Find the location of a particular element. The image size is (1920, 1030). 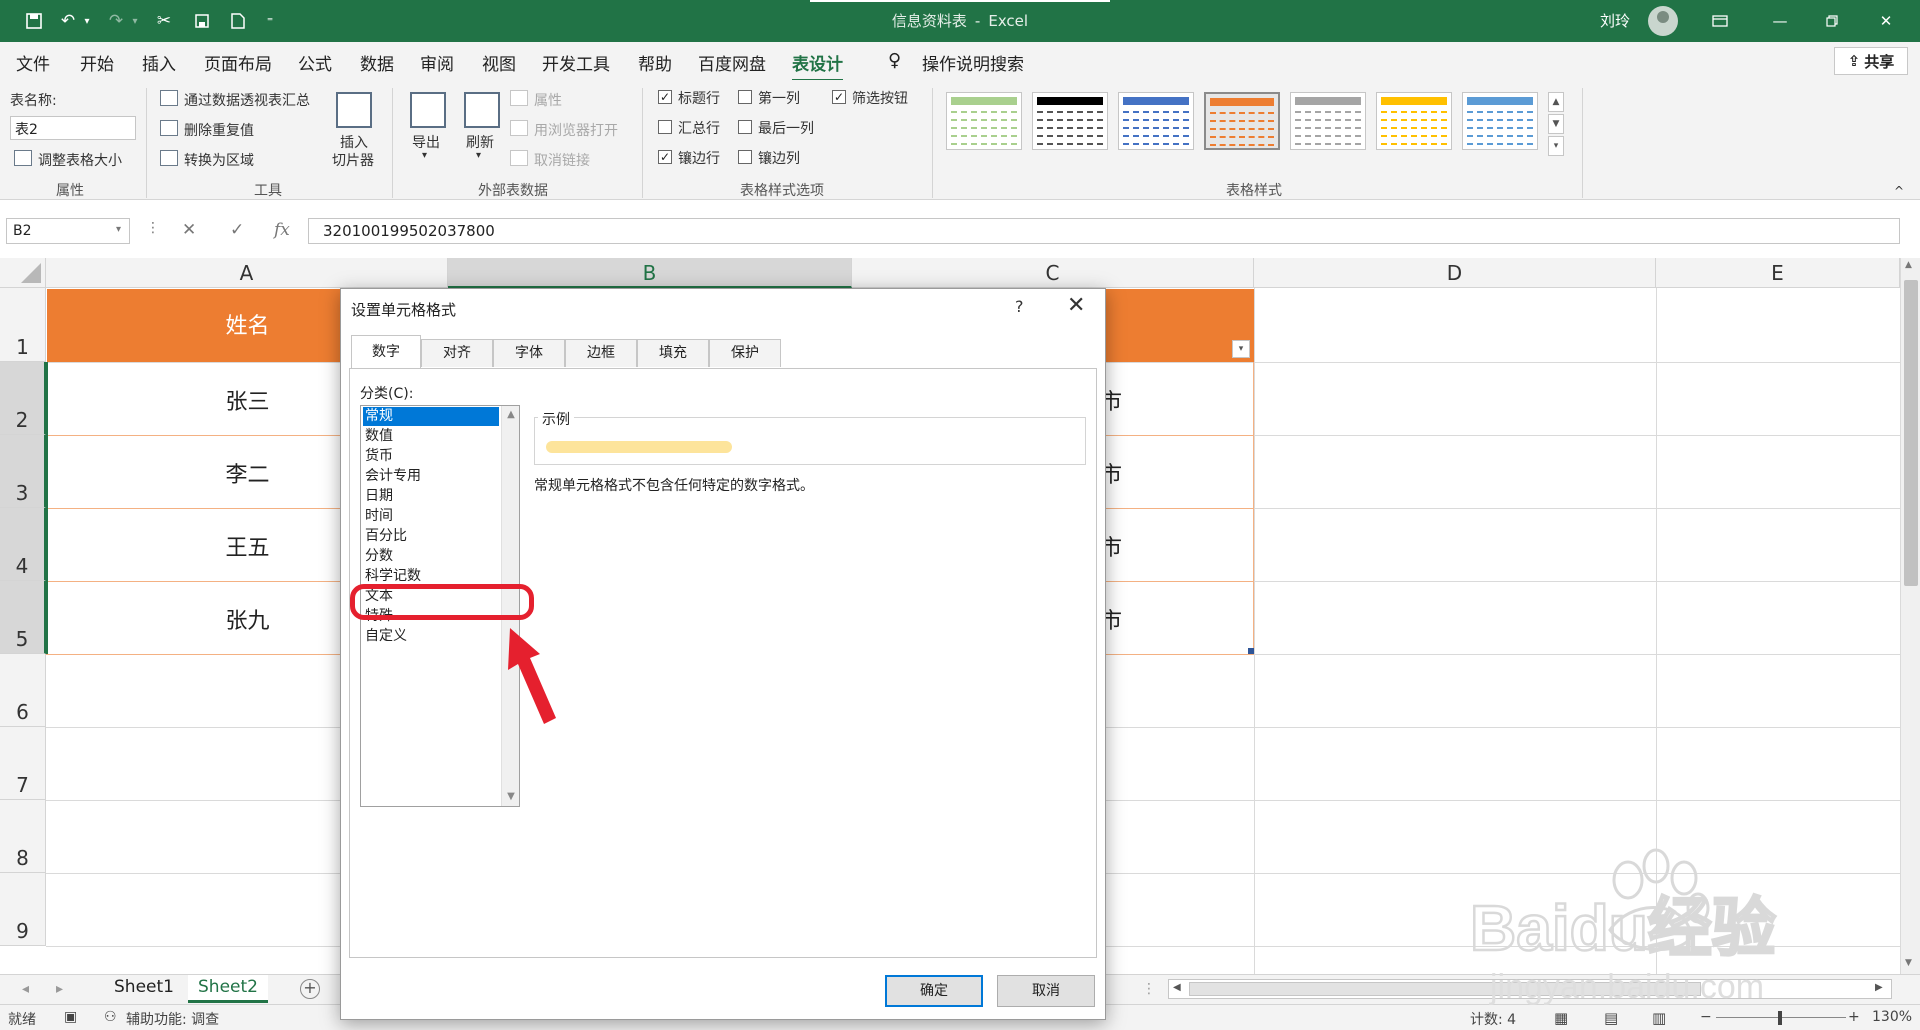

minimize-icon: — is located at coordinates (1780, 21).